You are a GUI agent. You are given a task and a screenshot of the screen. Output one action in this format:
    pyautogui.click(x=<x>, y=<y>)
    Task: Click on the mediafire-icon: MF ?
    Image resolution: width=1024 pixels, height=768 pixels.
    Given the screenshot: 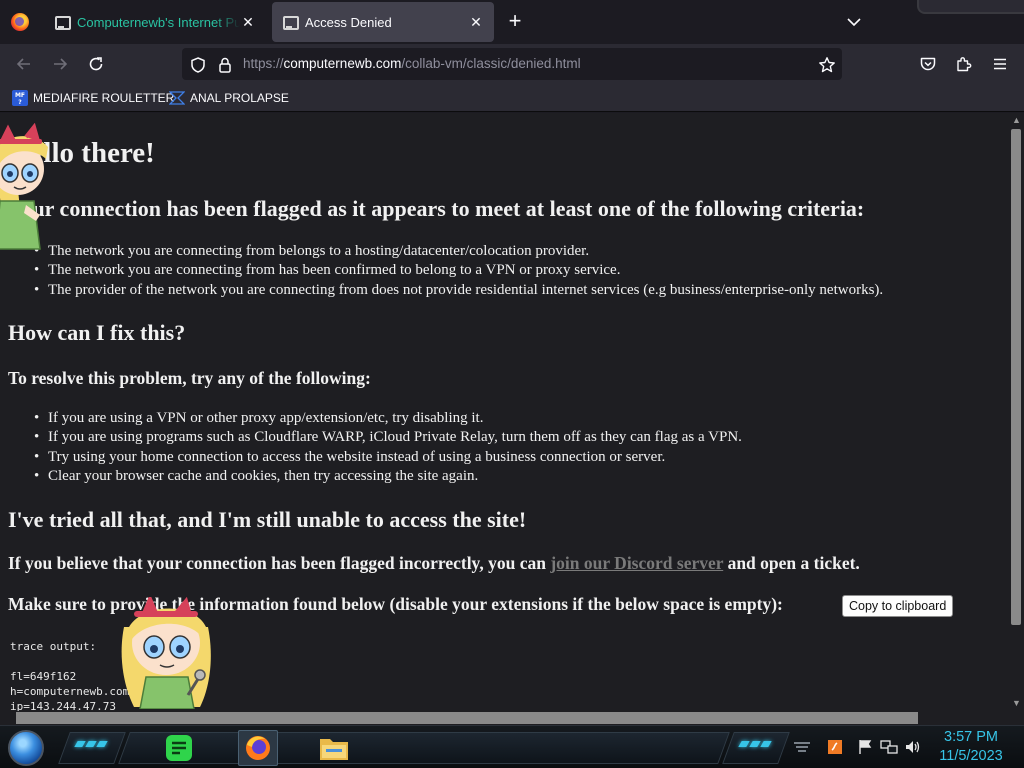 What is the action you would take?
    pyautogui.click(x=20, y=98)
    